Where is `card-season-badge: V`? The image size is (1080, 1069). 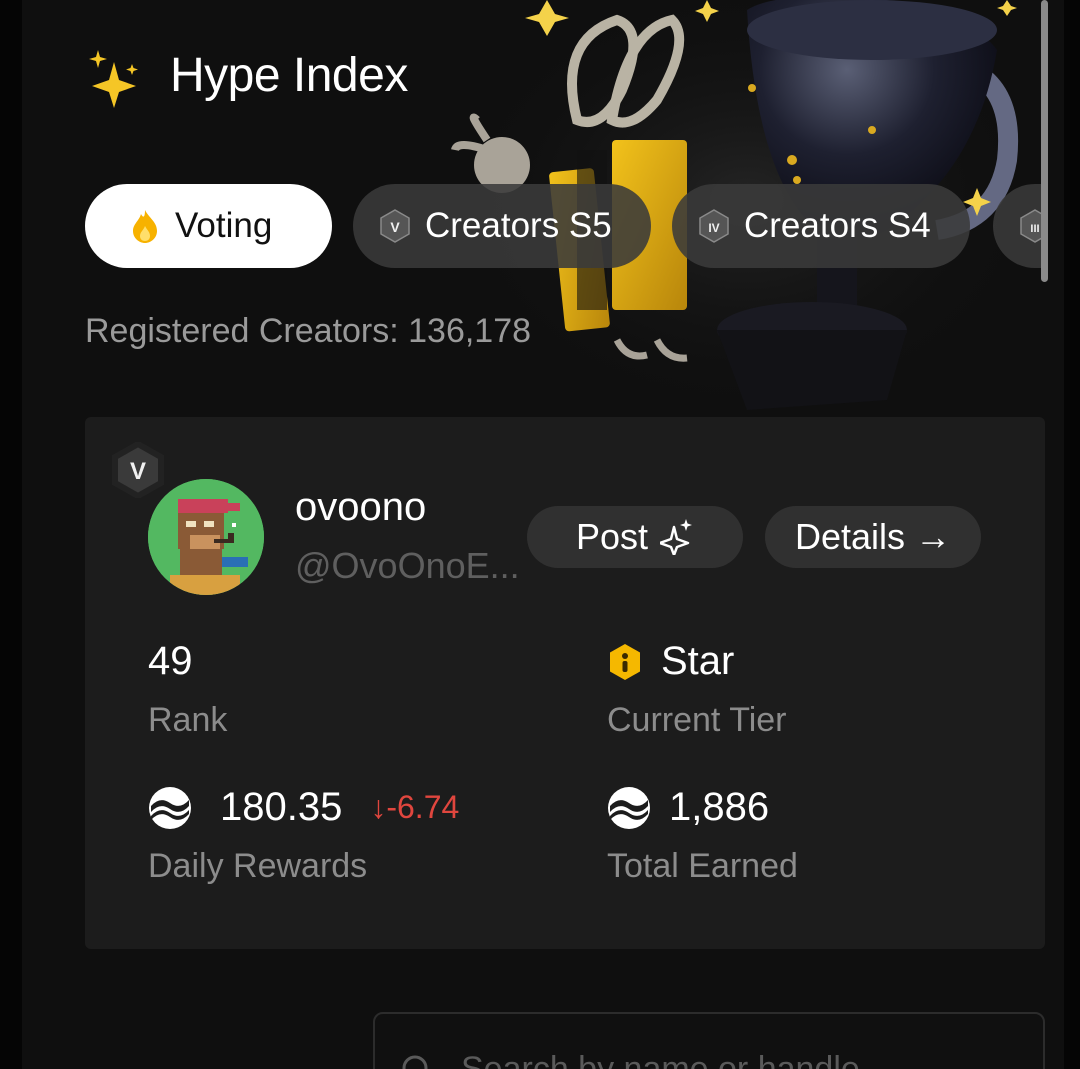 card-season-badge: V is located at coordinates (138, 471).